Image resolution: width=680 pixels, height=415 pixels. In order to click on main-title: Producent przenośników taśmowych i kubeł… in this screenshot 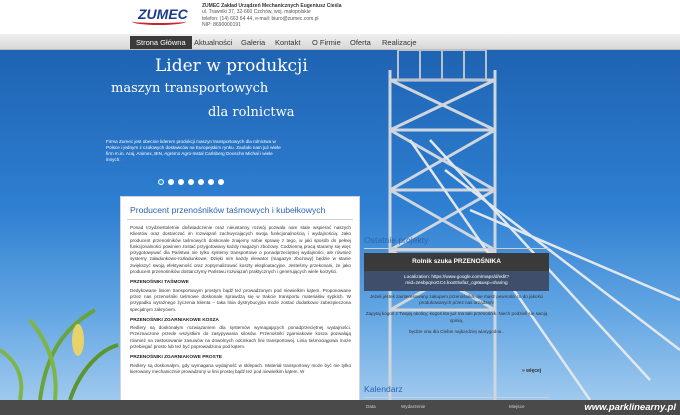, I will do `click(228, 210)`.